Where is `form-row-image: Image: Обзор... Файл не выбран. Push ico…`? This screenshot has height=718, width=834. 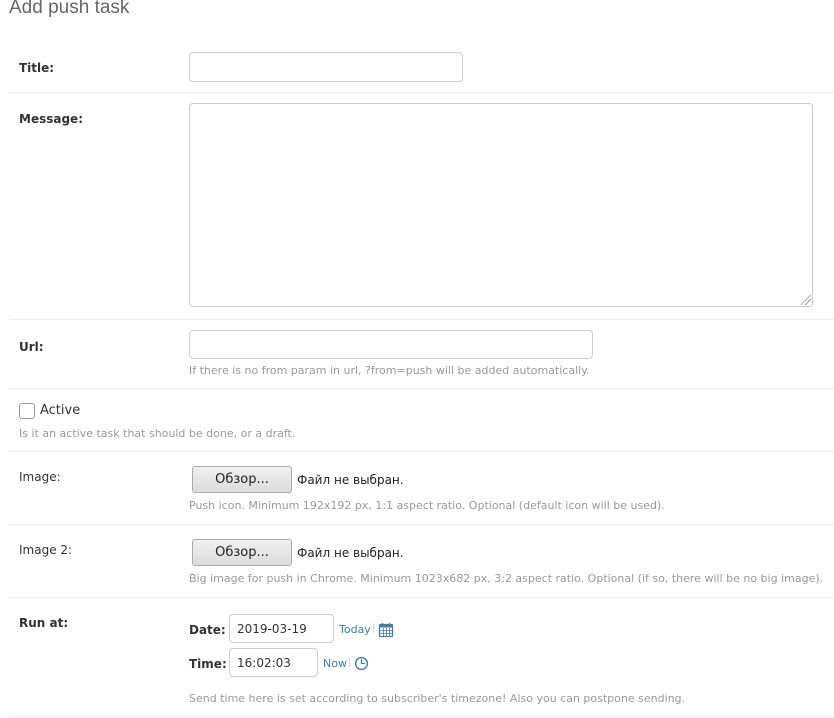
form-row-image: Image: Обзор... Файл не выбран. Push ico… is located at coordinates (421, 488).